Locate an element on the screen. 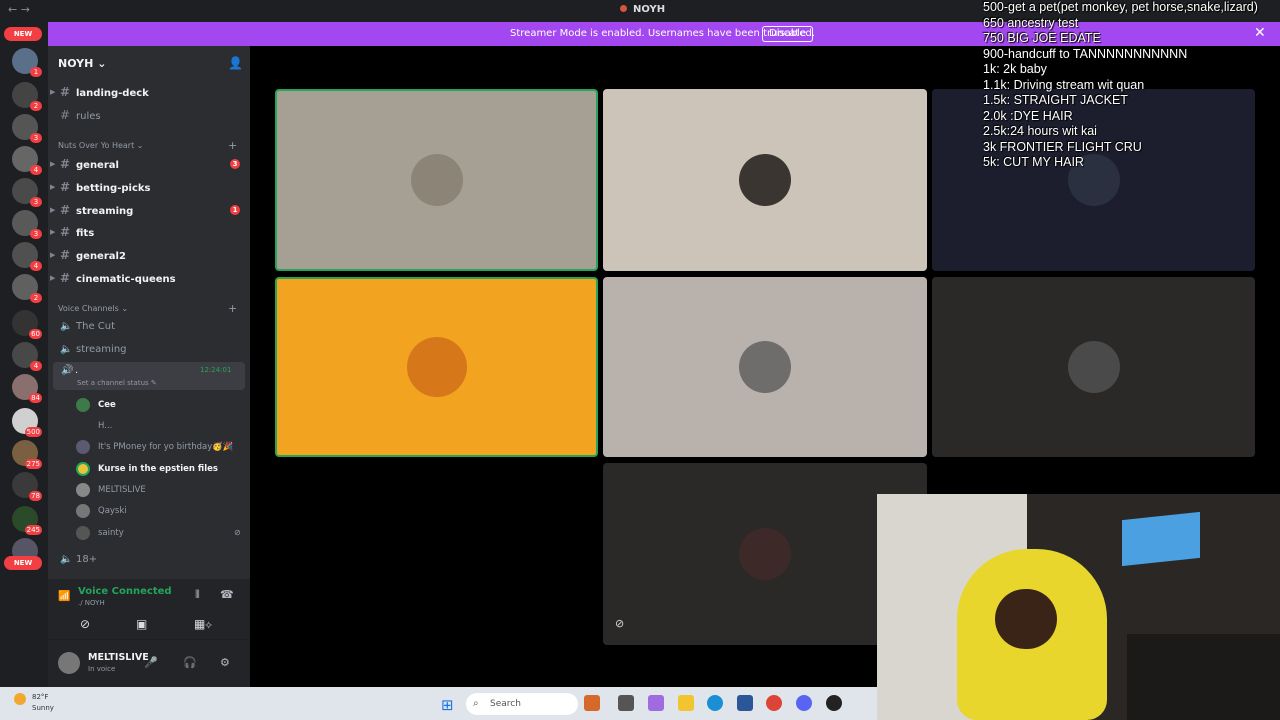 The image size is (1280, 720). file-explorer-icon is located at coordinates (626, 703).